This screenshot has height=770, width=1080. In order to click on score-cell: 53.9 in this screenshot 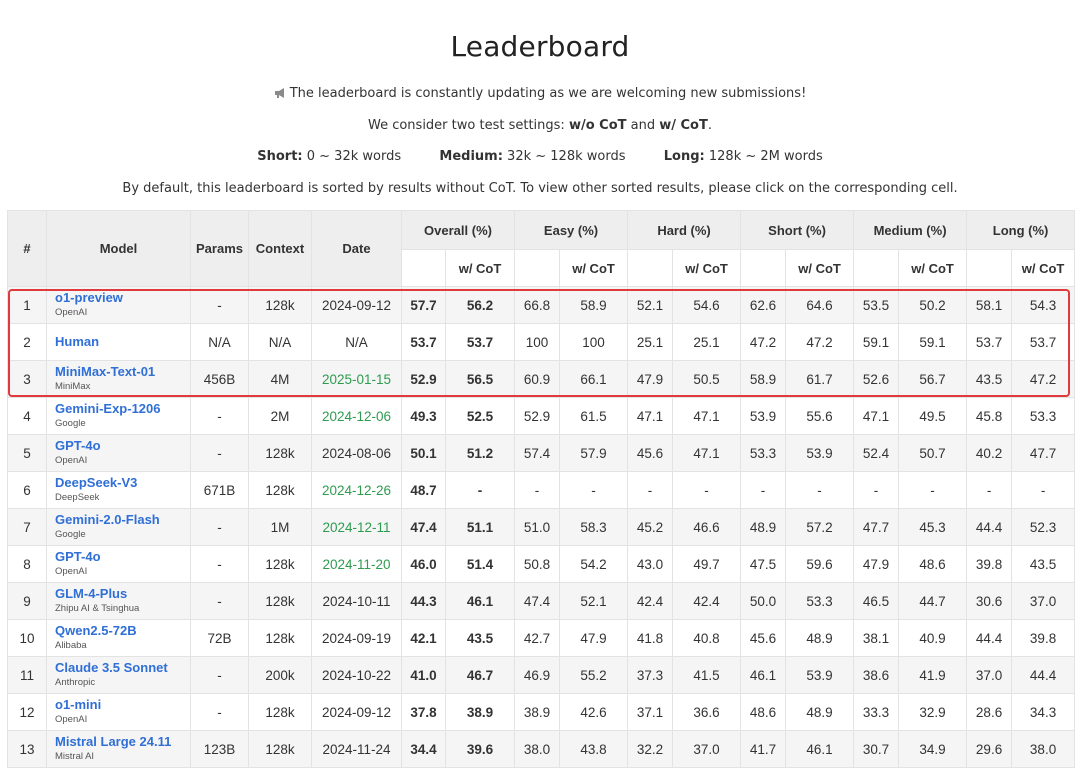, I will do `click(820, 675)`.